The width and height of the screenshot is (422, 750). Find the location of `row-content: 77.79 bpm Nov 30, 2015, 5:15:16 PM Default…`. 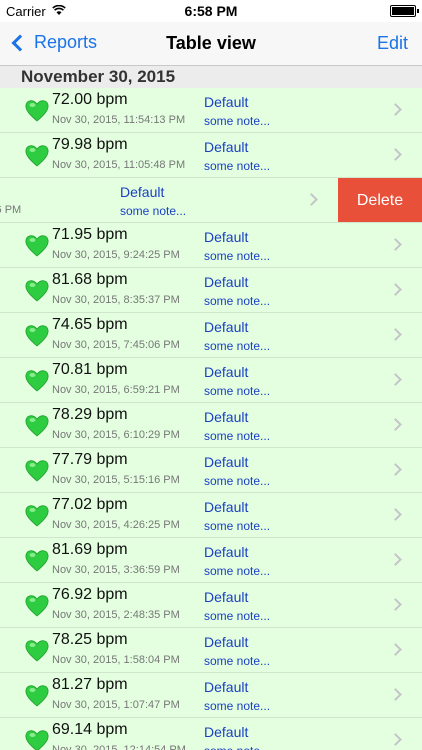

row-content: 77.79 bpm Nov 30, 2015, 5:15:16 PM Default… is located at coordinates (211, 470).